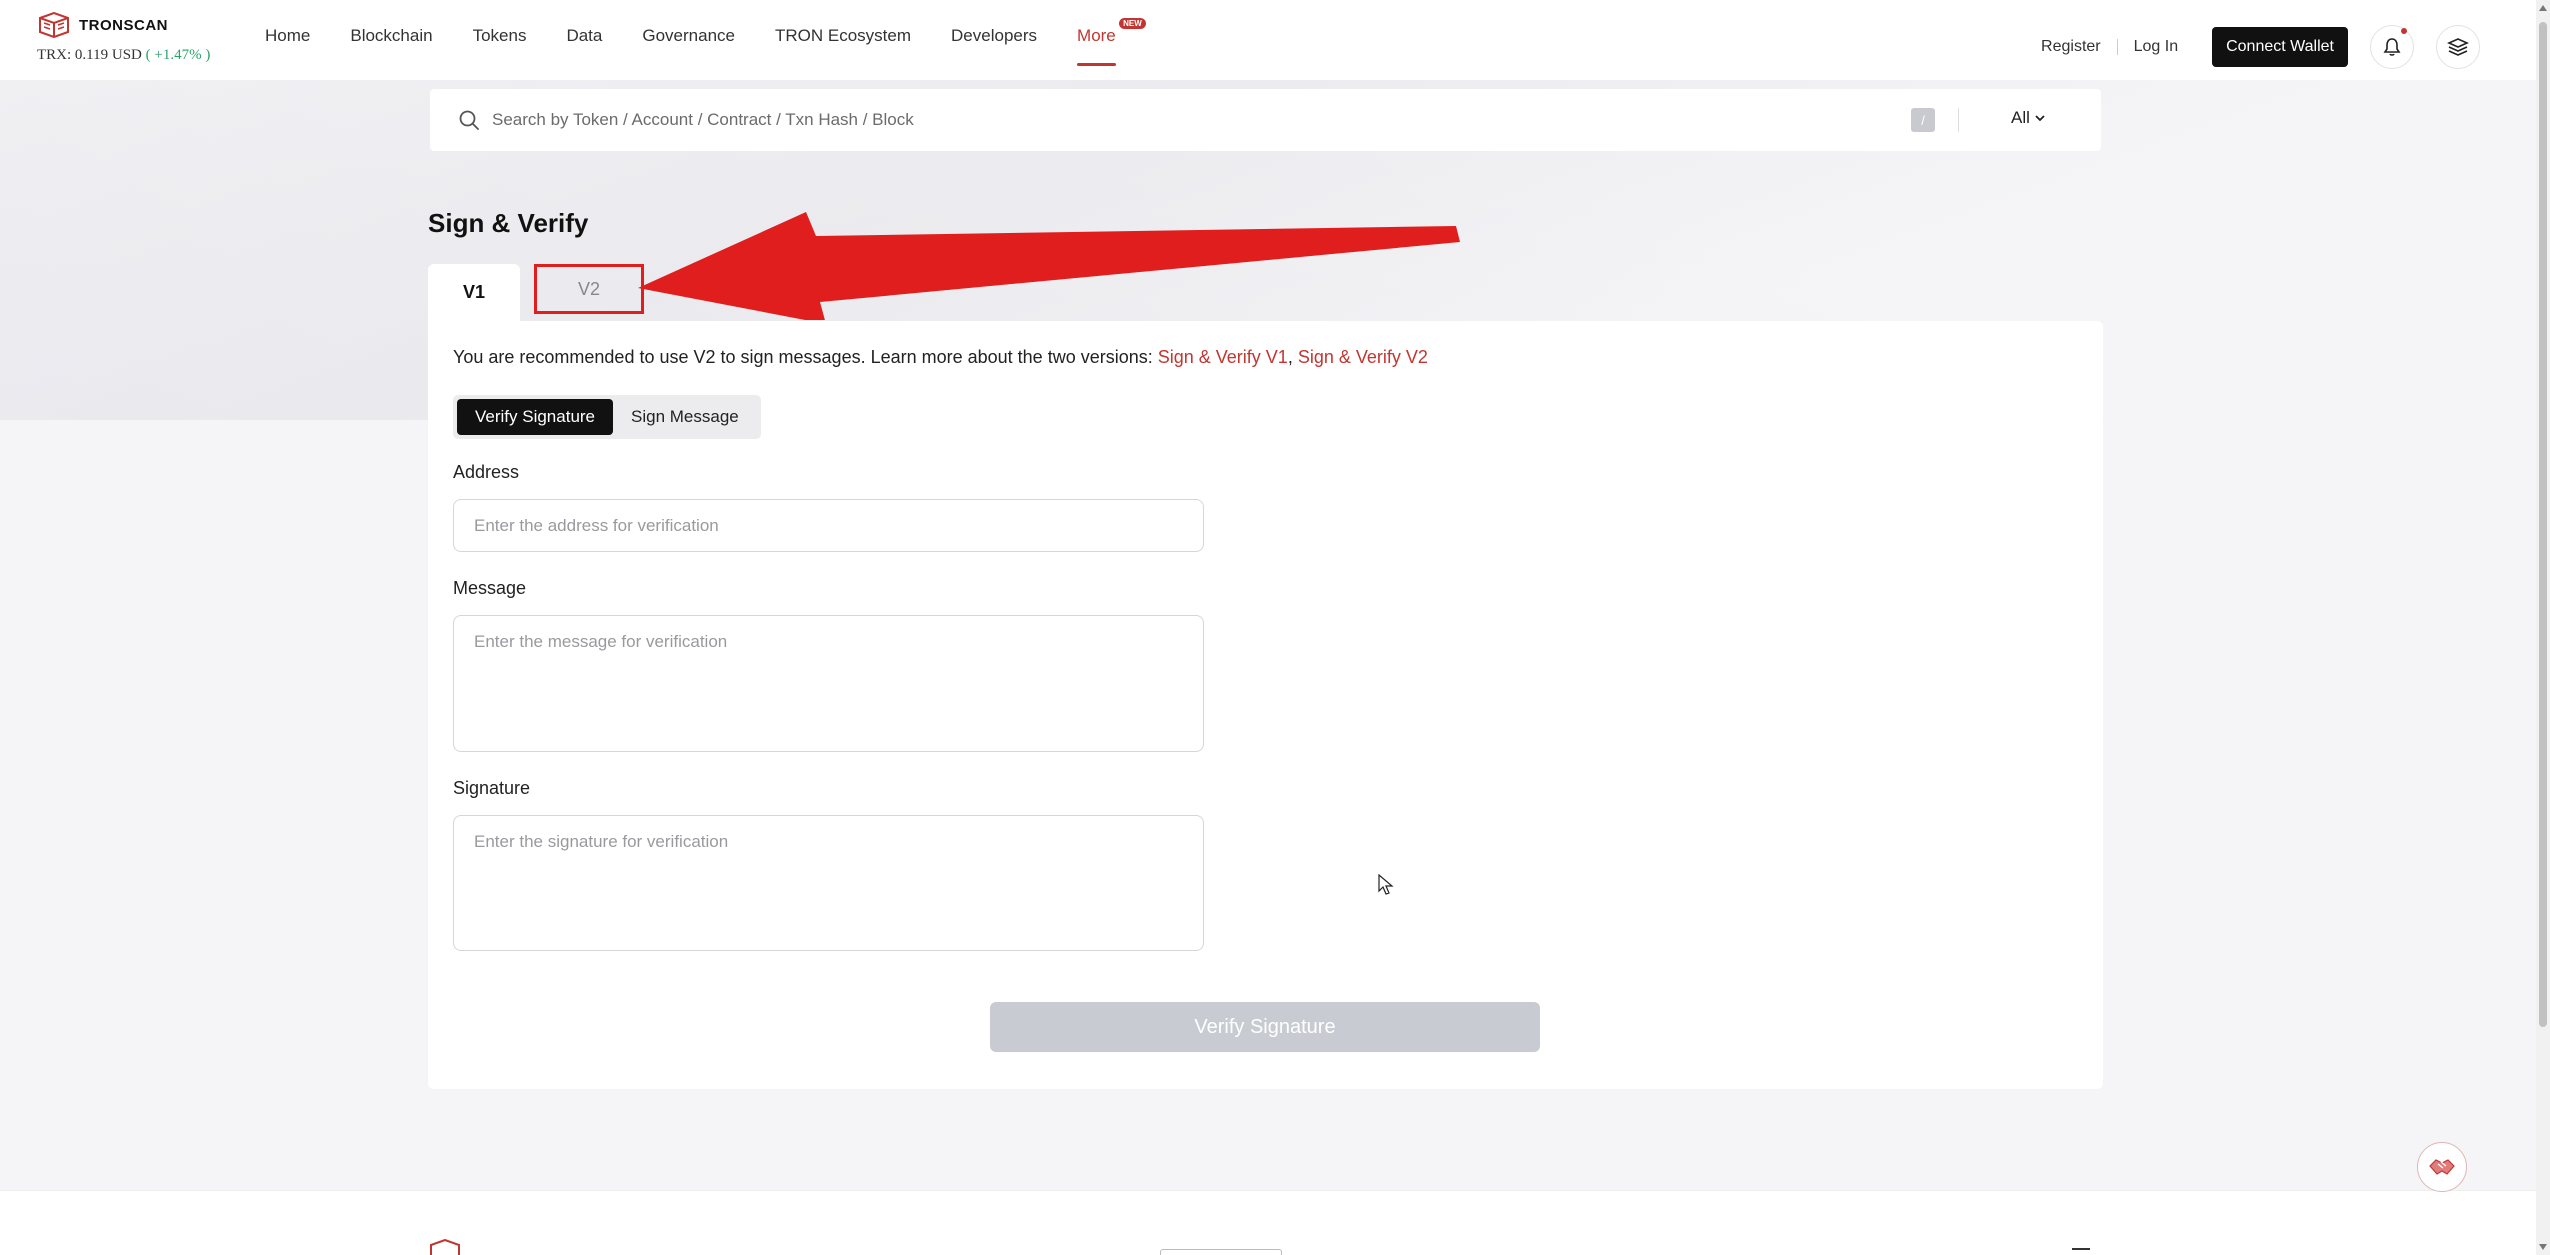 The width and height of the screenshot is (2550, 1255). I want to click on address-label: Address, so click(486, 472).